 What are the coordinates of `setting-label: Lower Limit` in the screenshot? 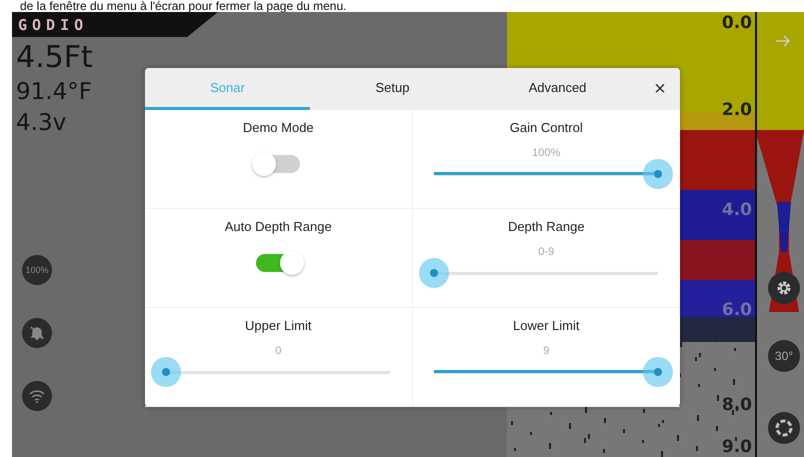 It's located at (546, 325).